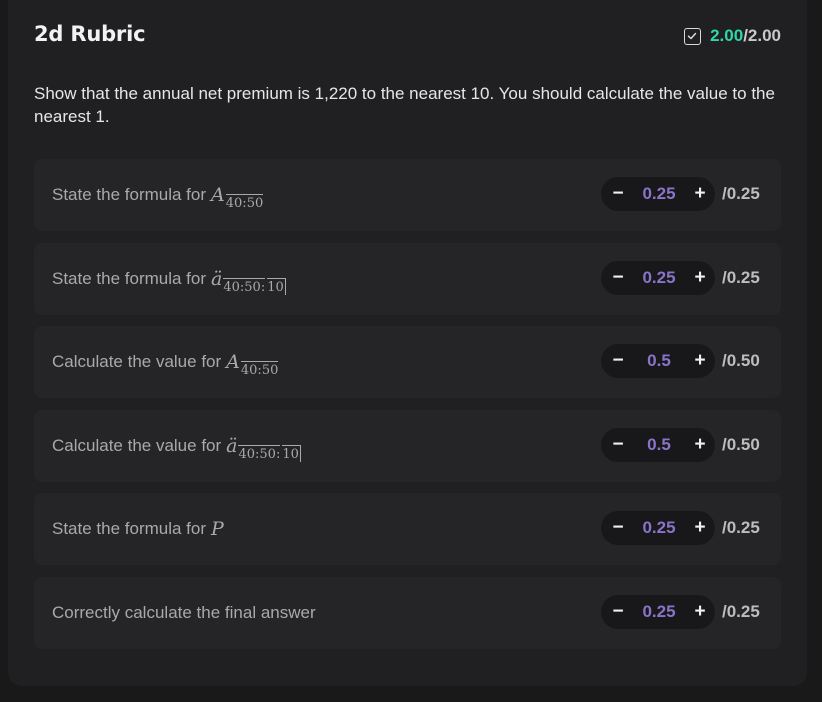  I want to click on rubric-title: 2d Rubric, so click(90, 34).